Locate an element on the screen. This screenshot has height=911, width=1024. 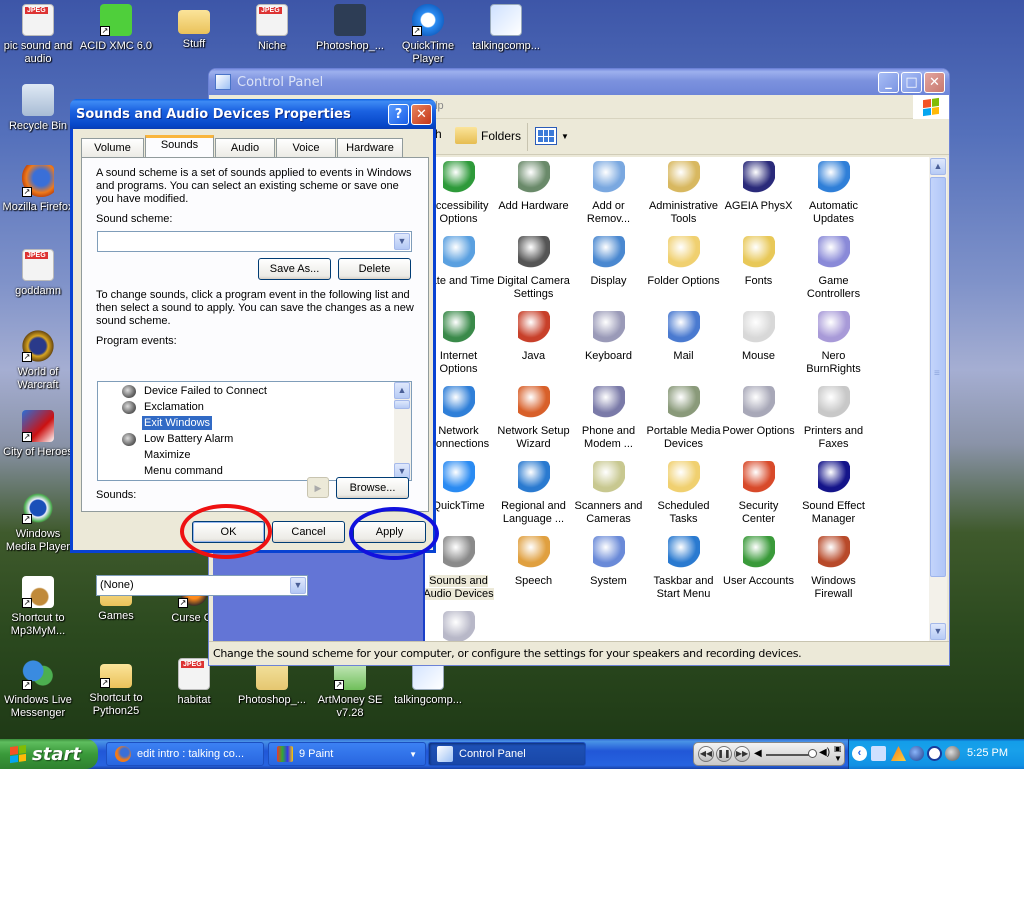
minimize-button: _ is located at coordinates (888, 82).